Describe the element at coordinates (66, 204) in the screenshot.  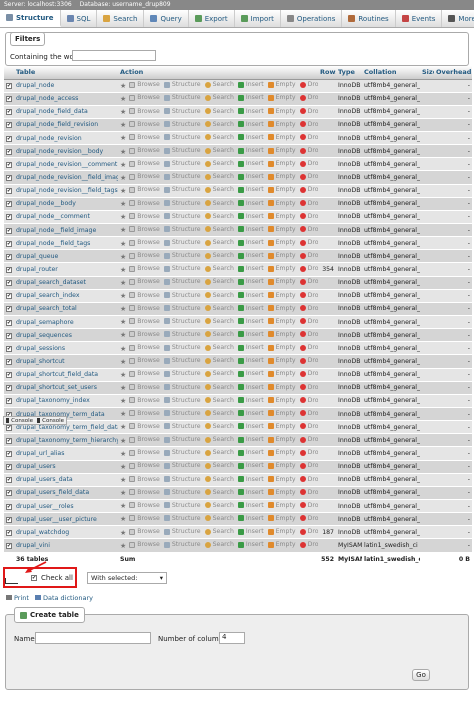
I see `table-name-link: drupal_node__body` at that location.